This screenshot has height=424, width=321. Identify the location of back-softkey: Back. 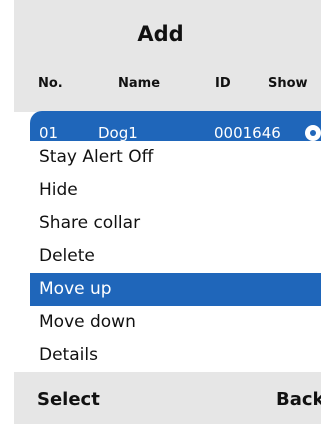
(298, 399).